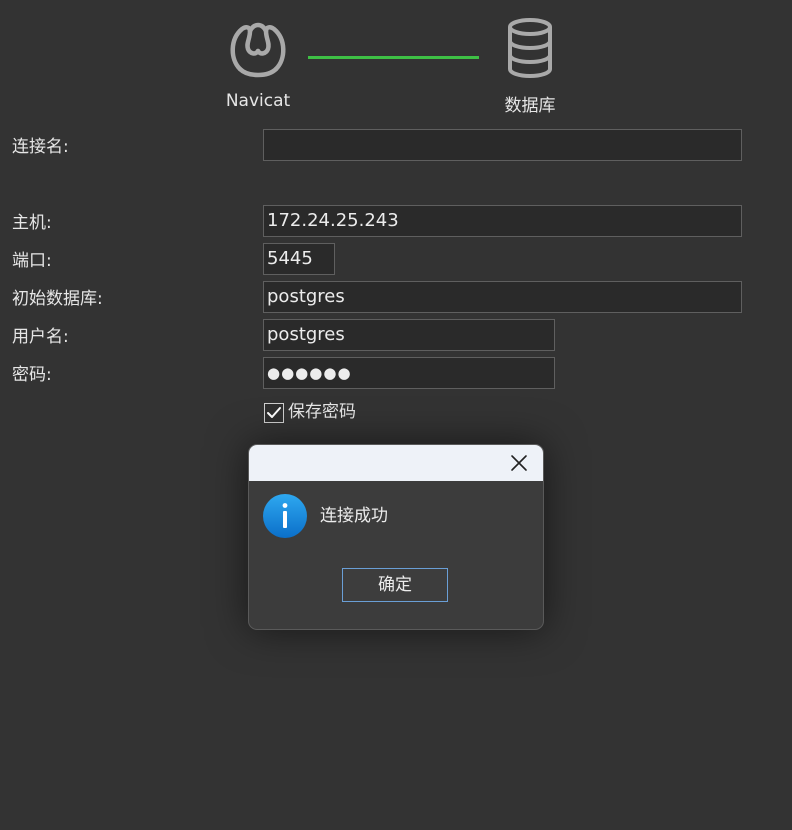 This screenshot has width=792, height=830. I want to click on username-label: 用户名:, so click(40, 337).